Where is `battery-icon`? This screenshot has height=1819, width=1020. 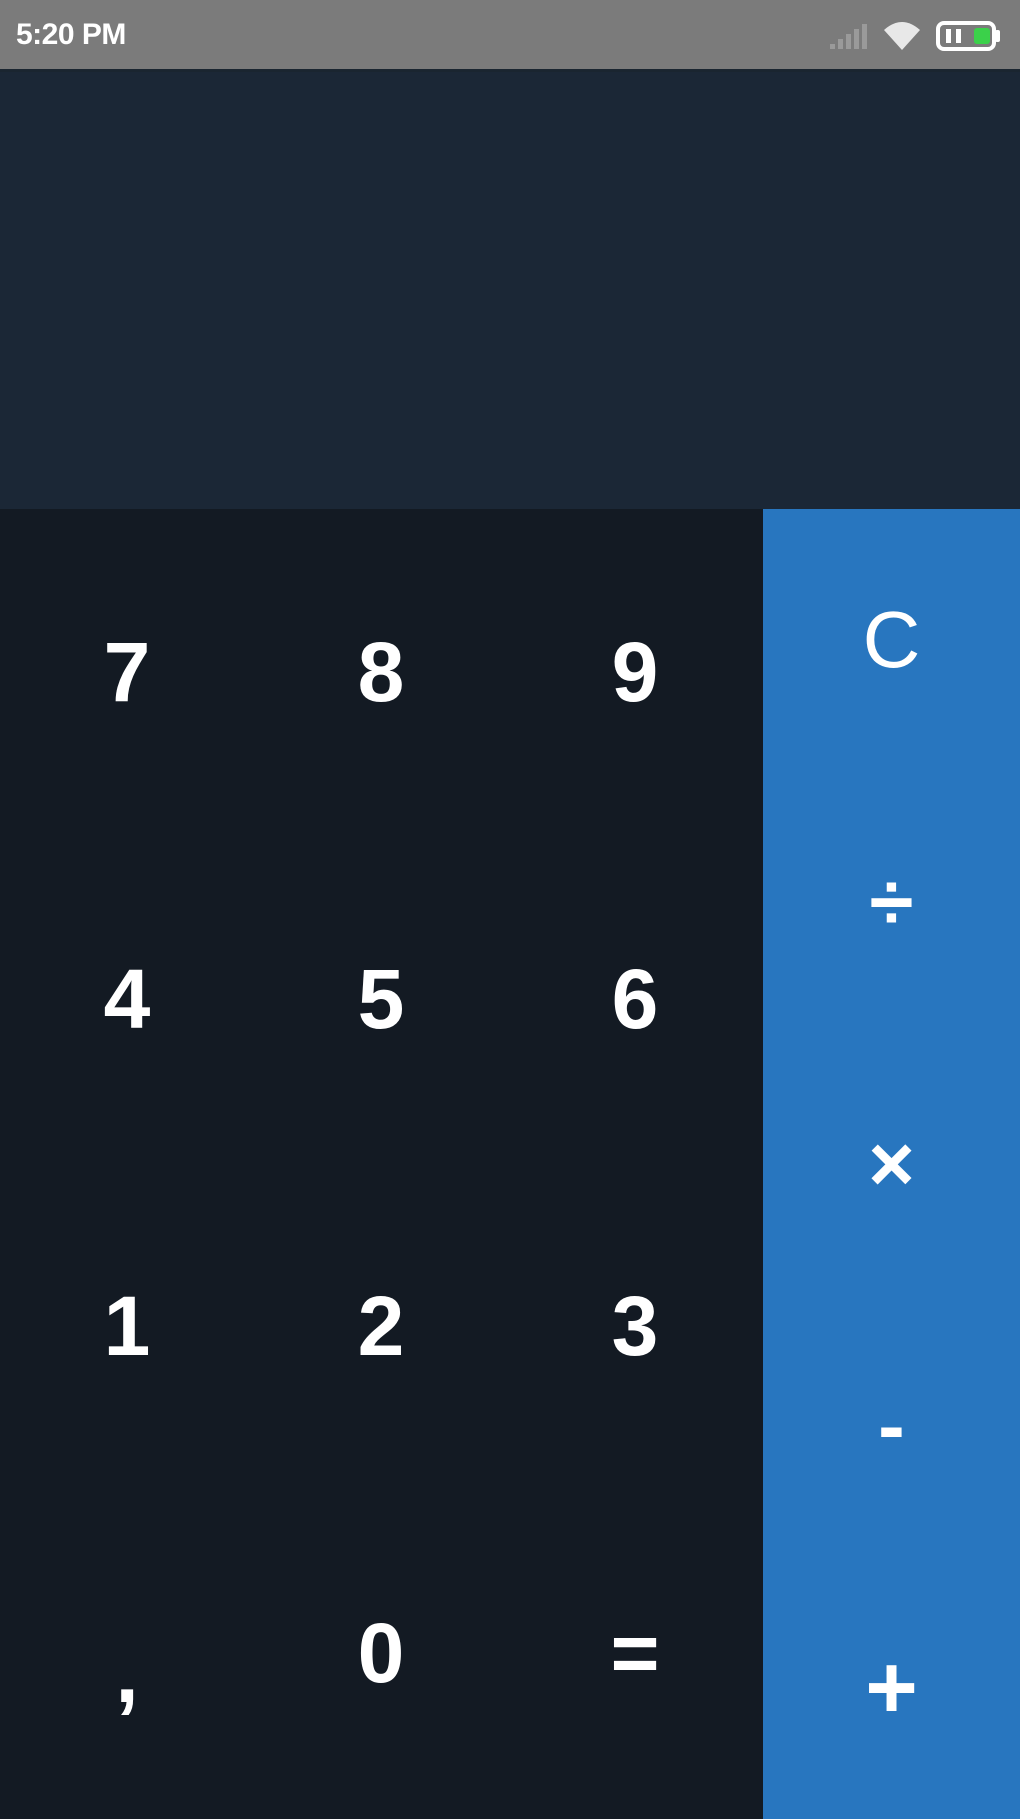
battery-icon is located at coordinates (969, 36).